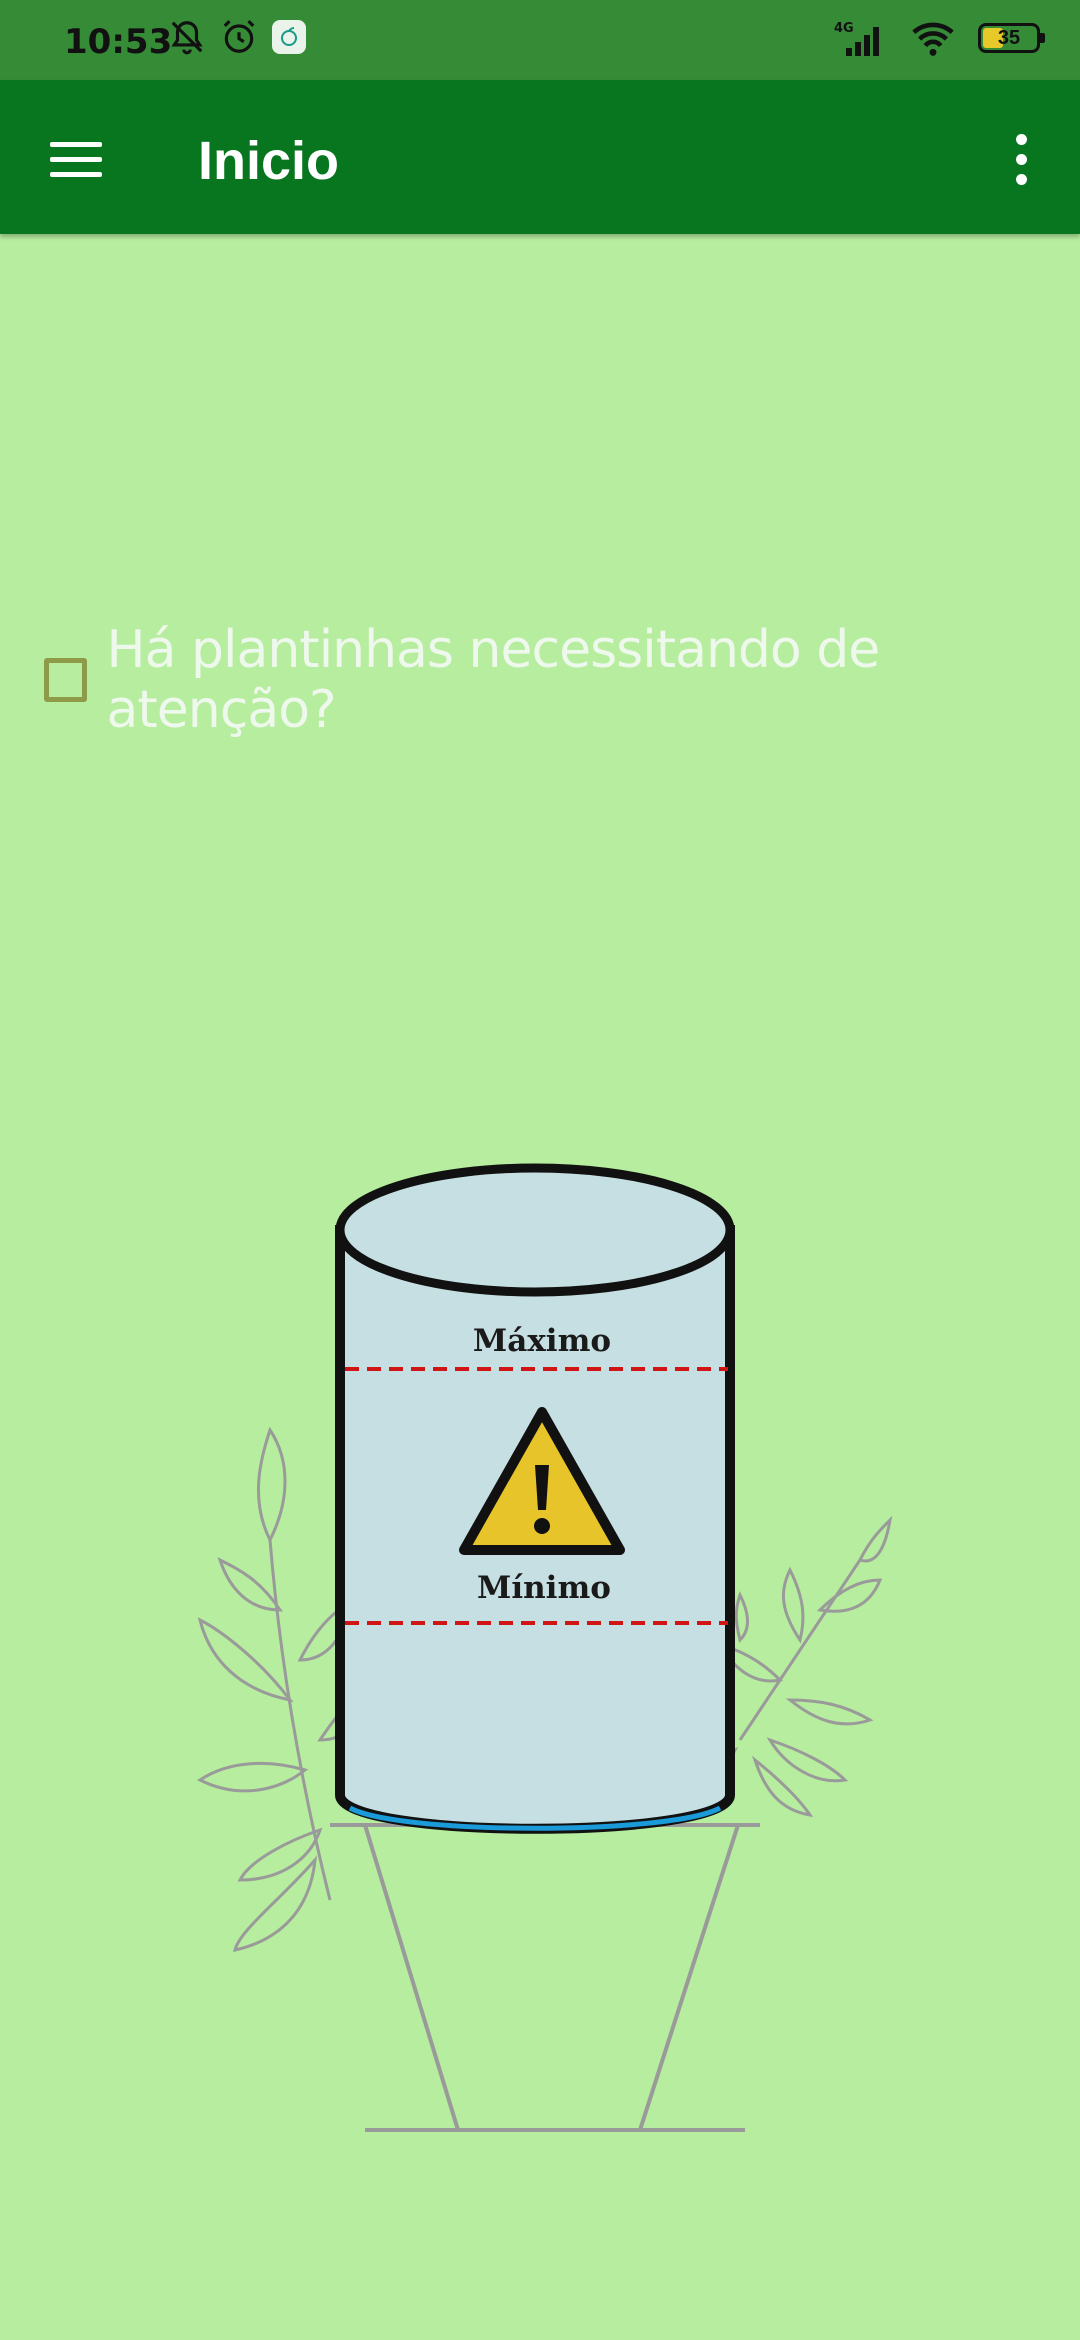 Image resolution: width=1080 pixels, height=2340 pixels. I want to click on attention-checkbox-label: Há plantinhas necessitando de atenção?, so click(593, 680).